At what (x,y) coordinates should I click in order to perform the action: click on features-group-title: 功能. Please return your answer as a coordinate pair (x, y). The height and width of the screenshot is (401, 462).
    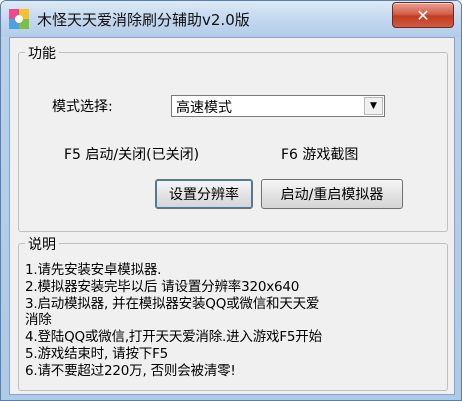
    Looking at the image, I should click on (42, 53).